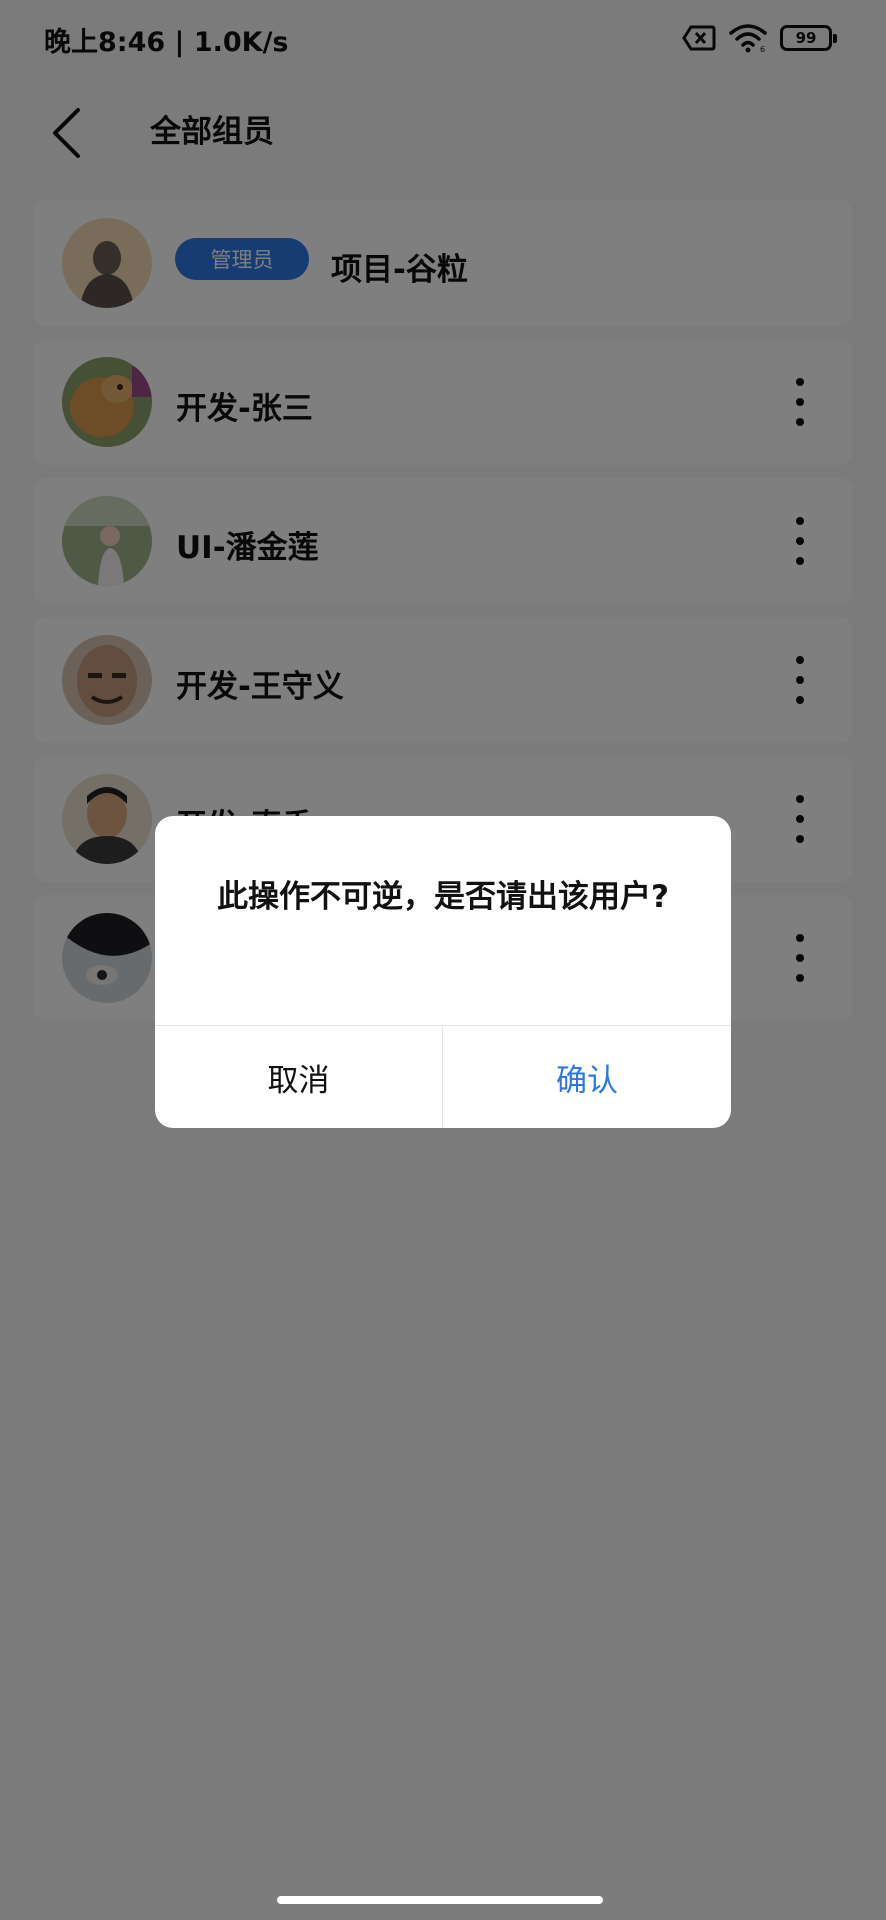 The image size is (886, 1920). What do you see at coordinates (298, 1077) in the screenshot?
I see `cancel-button: 取消` at bounding box center [298, 1077].